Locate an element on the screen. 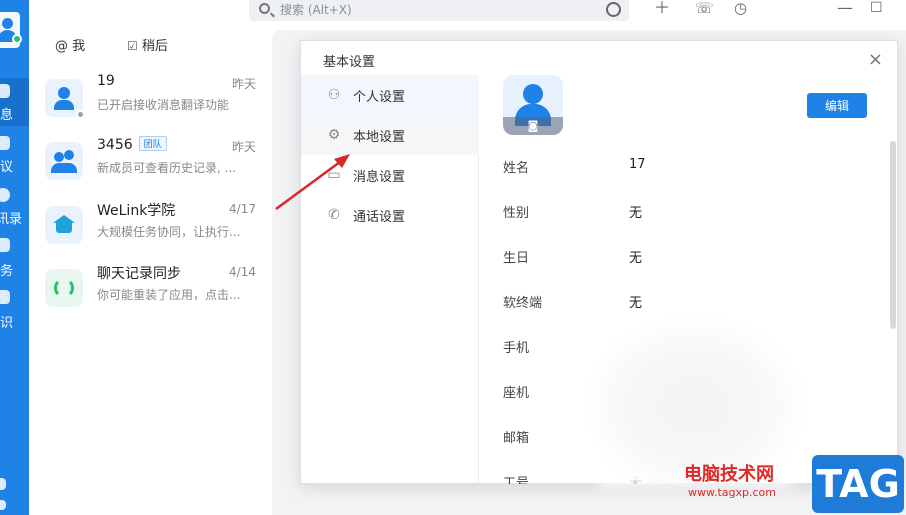 This screenshot has height=515, width=906. watermark-text: 电脑技术网 is located at coordinates (729, 474).